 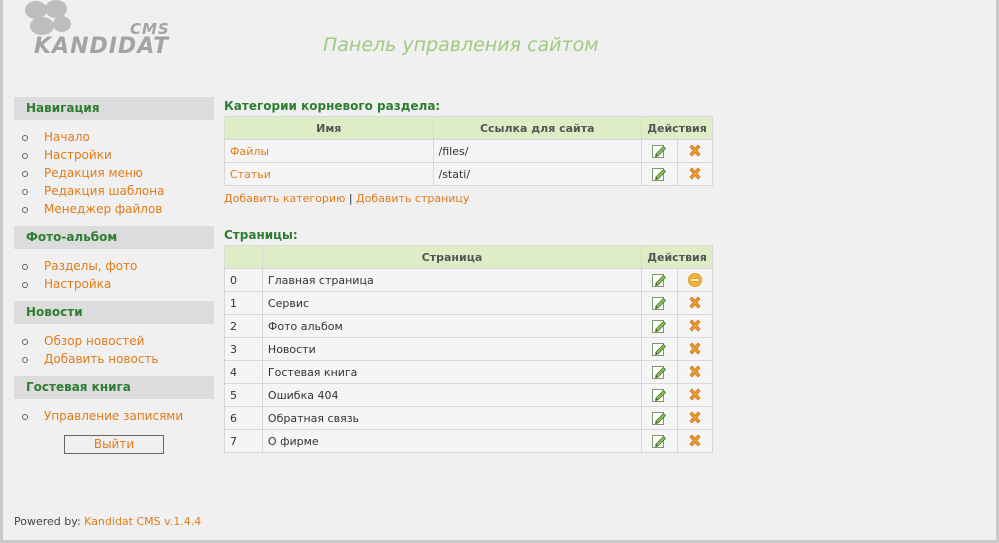 I want to click on list-item: Начало, so click(x=118, y=137).